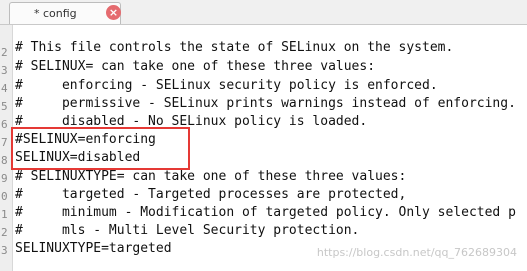 This screenshot has width=527, height=271. I want to click on tab-config: * config ×, so click(65, 13).